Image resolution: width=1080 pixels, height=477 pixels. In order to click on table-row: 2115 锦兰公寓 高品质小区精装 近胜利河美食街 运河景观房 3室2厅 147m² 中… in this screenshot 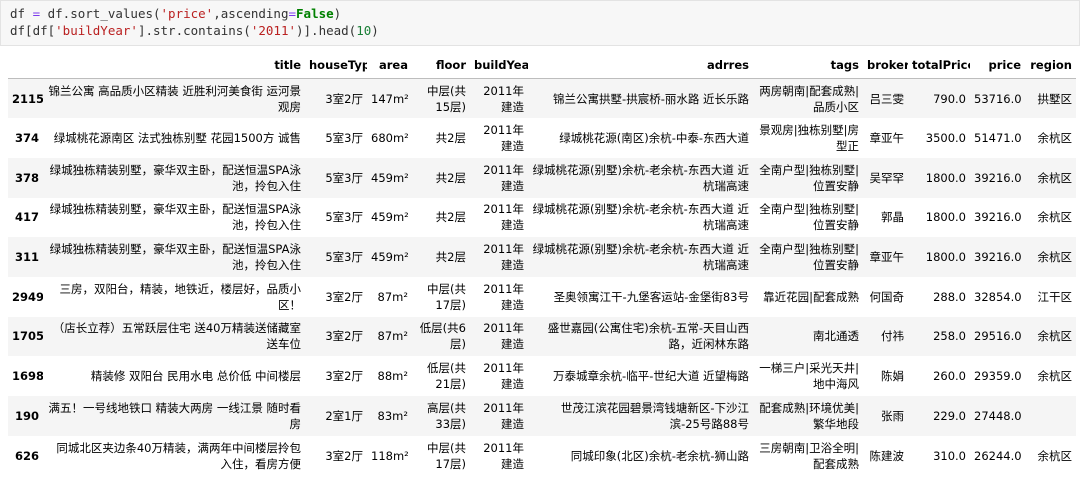, I will do `click(542, 98)`.